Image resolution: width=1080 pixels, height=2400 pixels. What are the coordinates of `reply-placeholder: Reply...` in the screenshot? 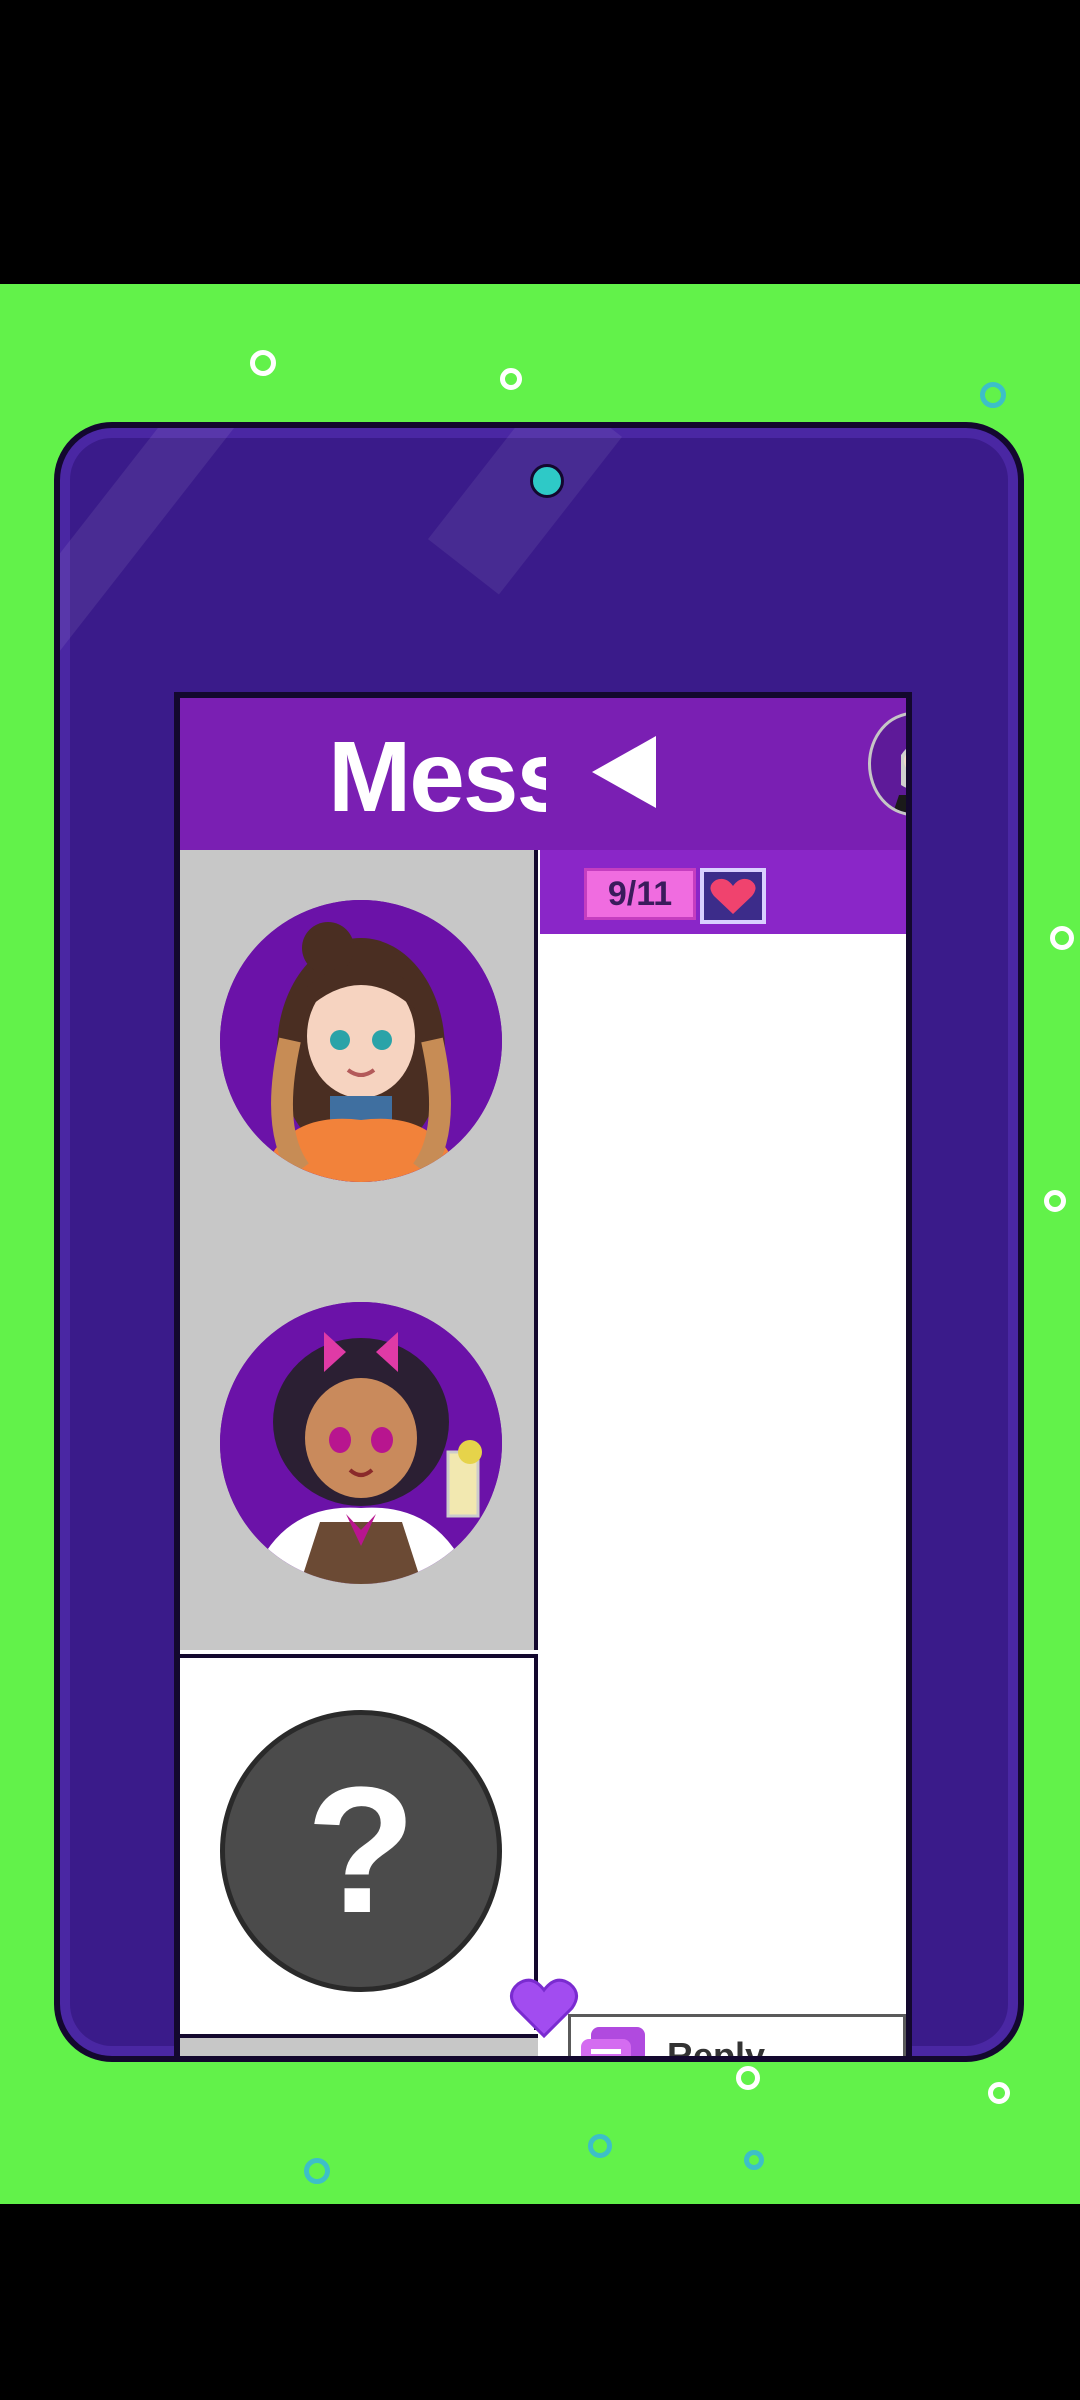 It's located at (730, 2048).